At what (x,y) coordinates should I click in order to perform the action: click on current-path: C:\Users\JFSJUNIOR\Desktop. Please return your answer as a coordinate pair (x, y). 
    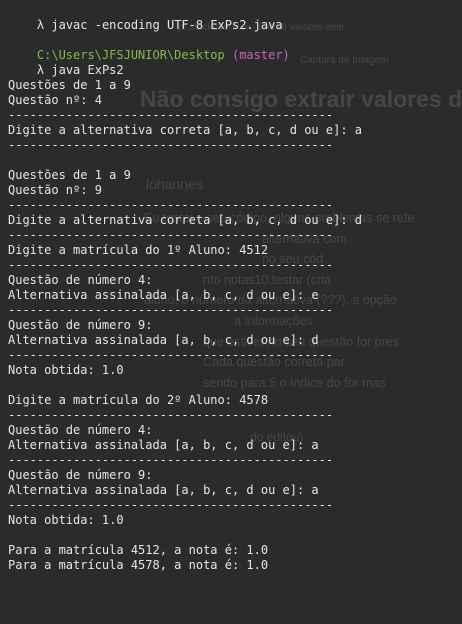
    Looking at the image, I should click on (130, 55).